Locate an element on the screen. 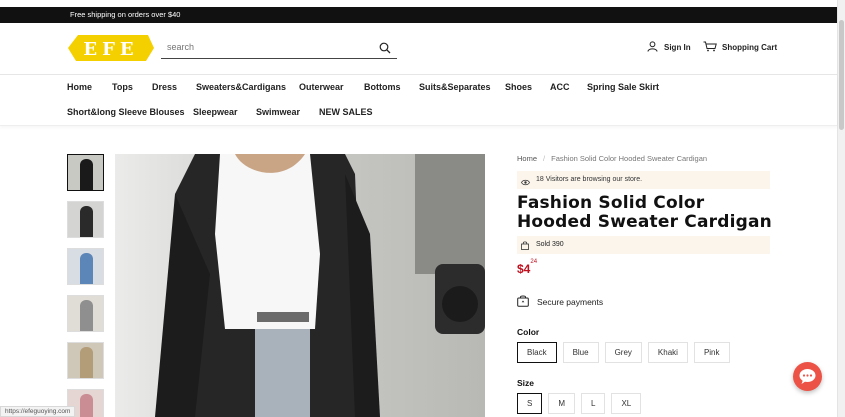  price-main: $4 is located at coordinates (524, 269).